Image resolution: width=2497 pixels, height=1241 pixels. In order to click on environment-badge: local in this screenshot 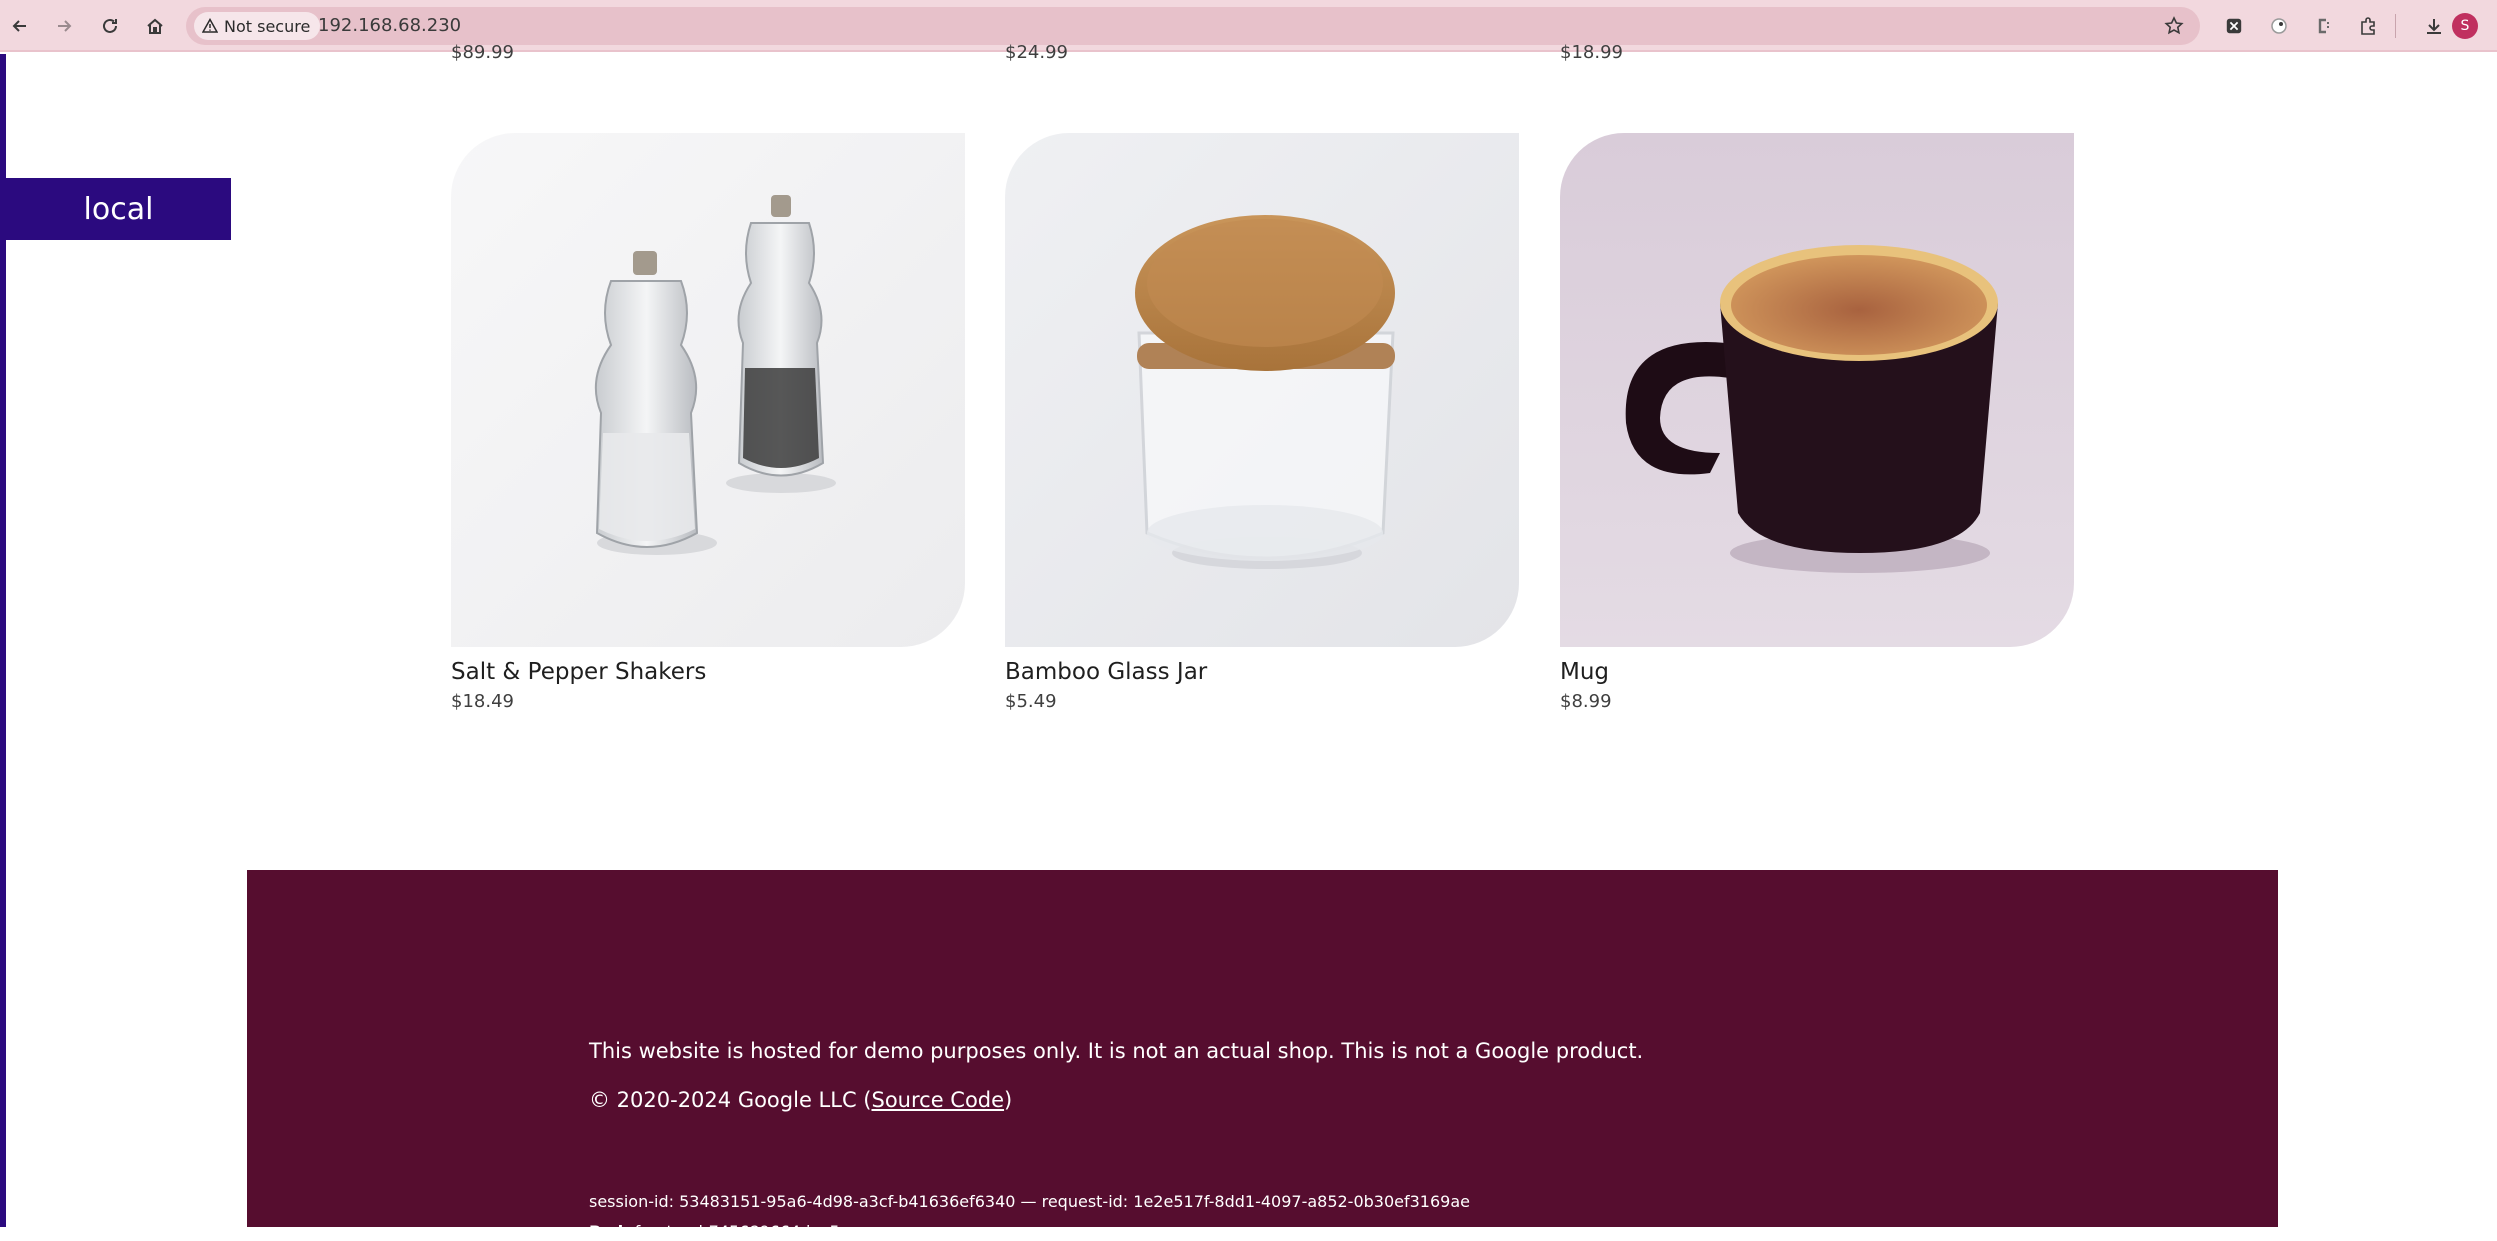, I will do `click(118, 209)`.